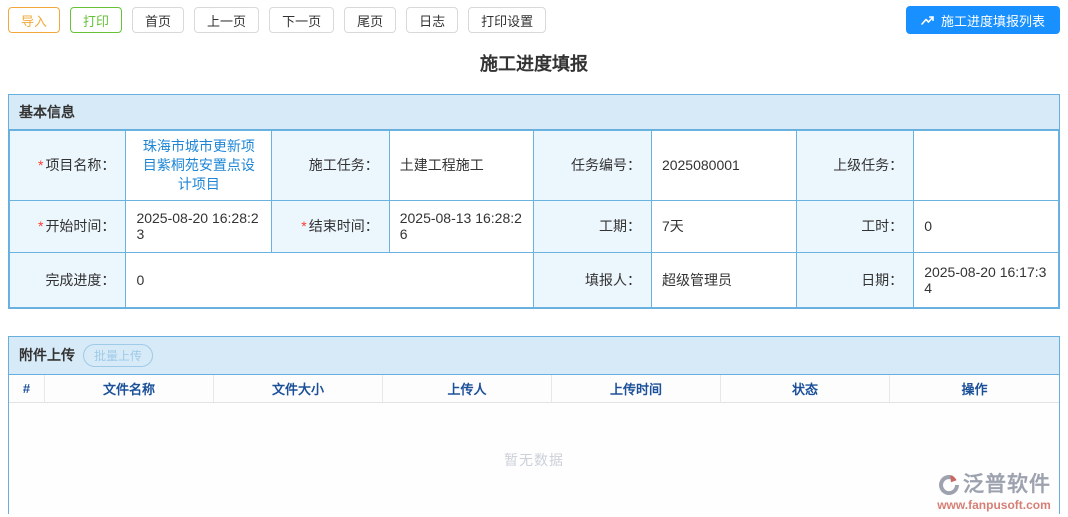 The width and height of the screenshot is (1068, 517). Describe the element at coordinates (461, 226) in the screenshot. I see `end-time-value-cell: 2025-08-13 16:28:26` at that location.